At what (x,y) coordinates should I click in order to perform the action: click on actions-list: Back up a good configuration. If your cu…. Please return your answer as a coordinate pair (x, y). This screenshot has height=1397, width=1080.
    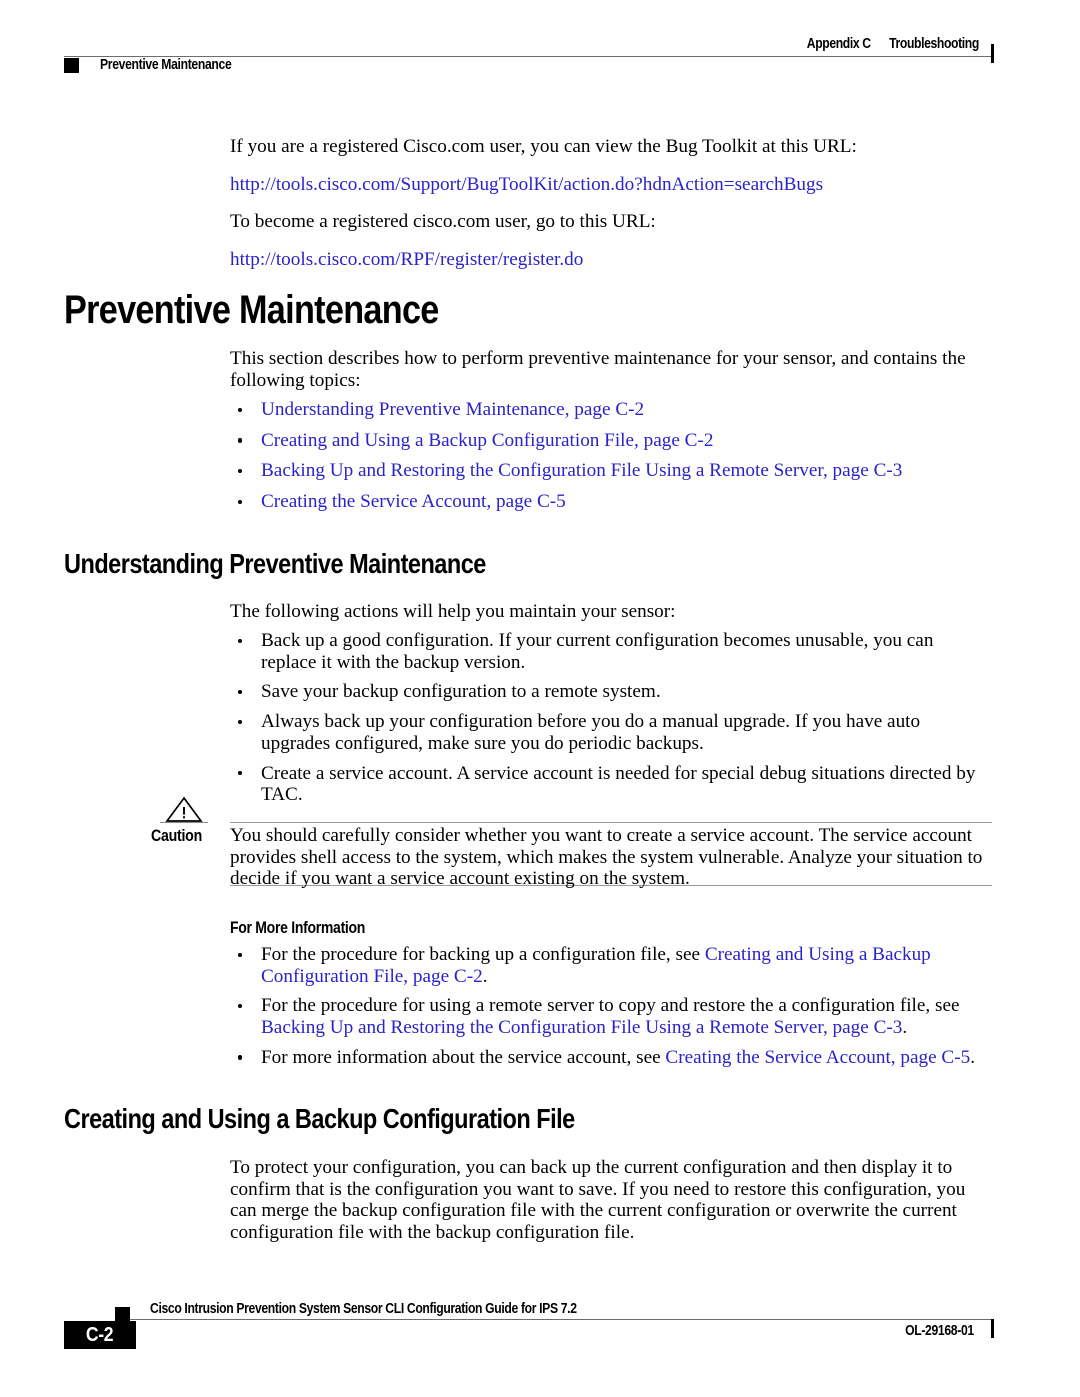
    Looking at the image, I should click on (611, 718).